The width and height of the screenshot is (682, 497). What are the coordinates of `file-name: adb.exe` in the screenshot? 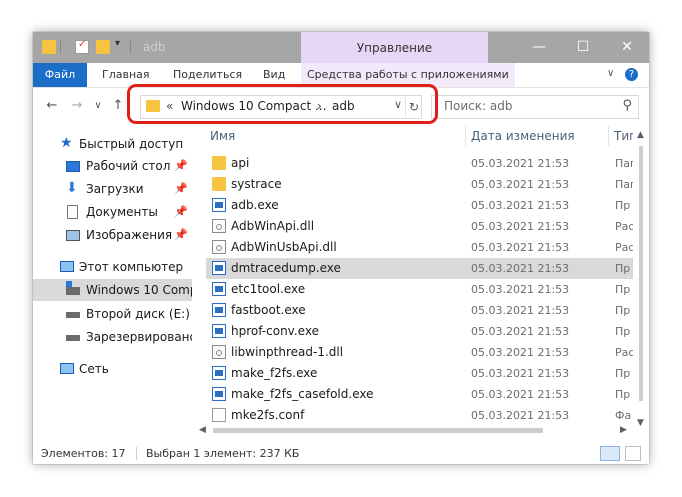 It's located at (255, 205).